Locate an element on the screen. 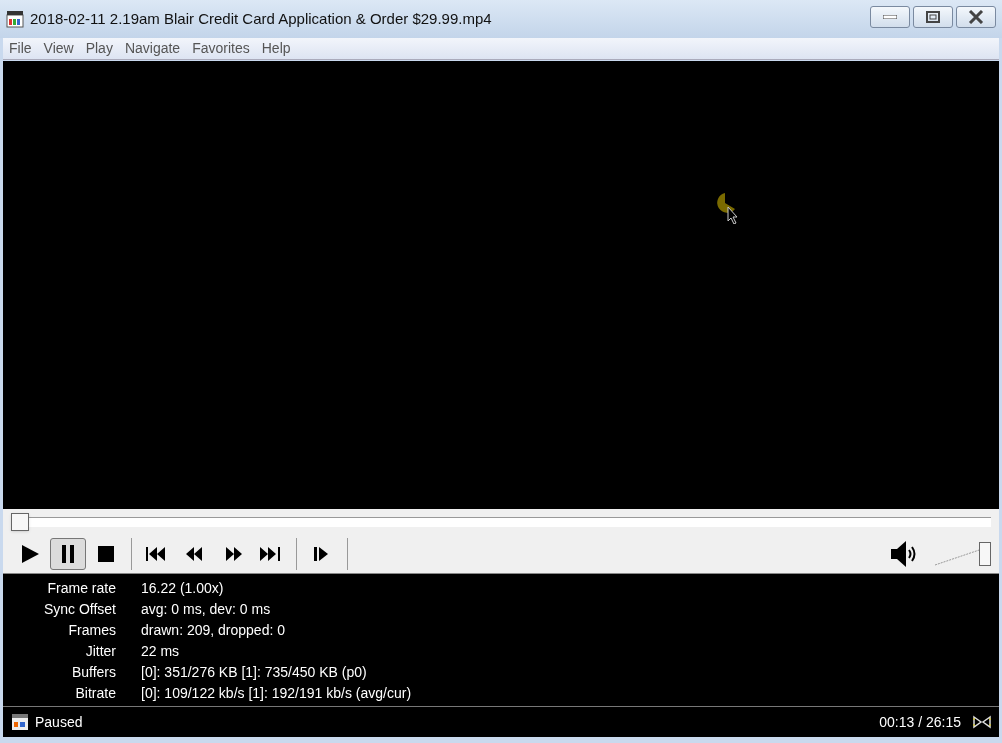 The height and width of the screenshot is (743, 1002). menu-item: Help is located at coordinates (276, 48).